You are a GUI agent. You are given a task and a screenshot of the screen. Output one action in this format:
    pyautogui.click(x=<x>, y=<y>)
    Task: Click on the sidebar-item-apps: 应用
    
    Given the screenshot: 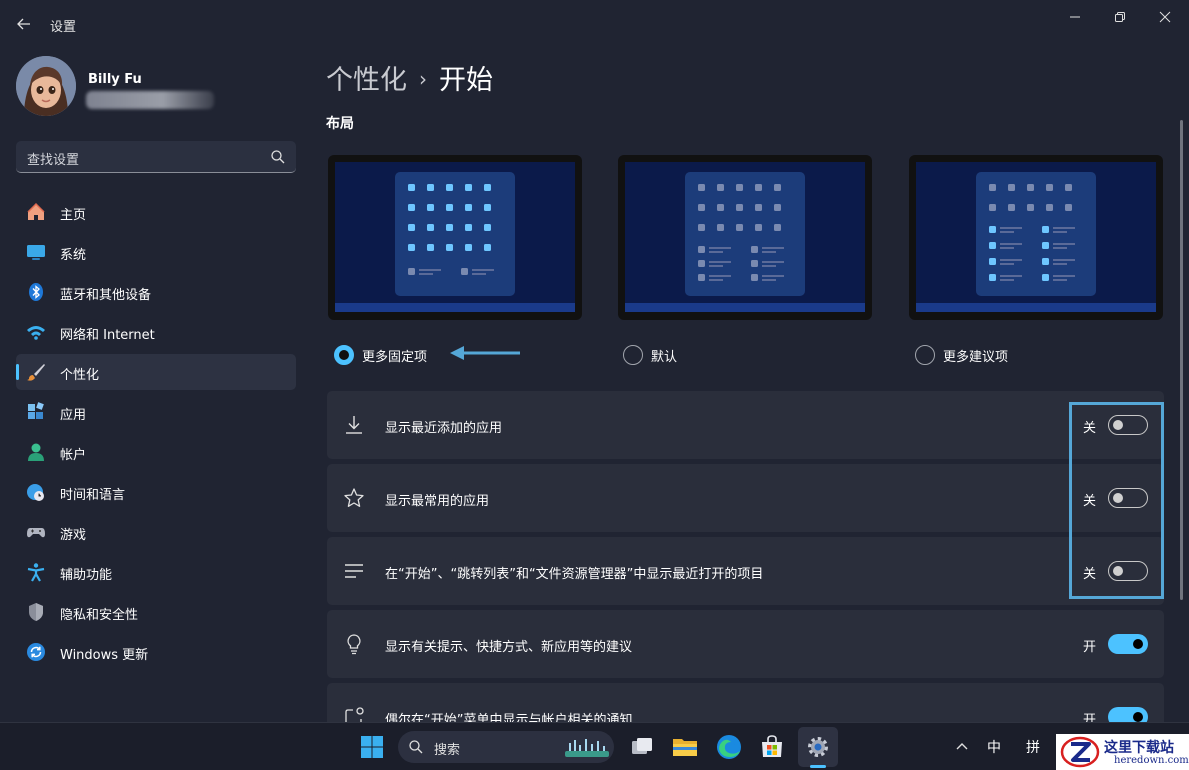 What is the action you would take?
    pyautogui.click(x=156, y=412)
    